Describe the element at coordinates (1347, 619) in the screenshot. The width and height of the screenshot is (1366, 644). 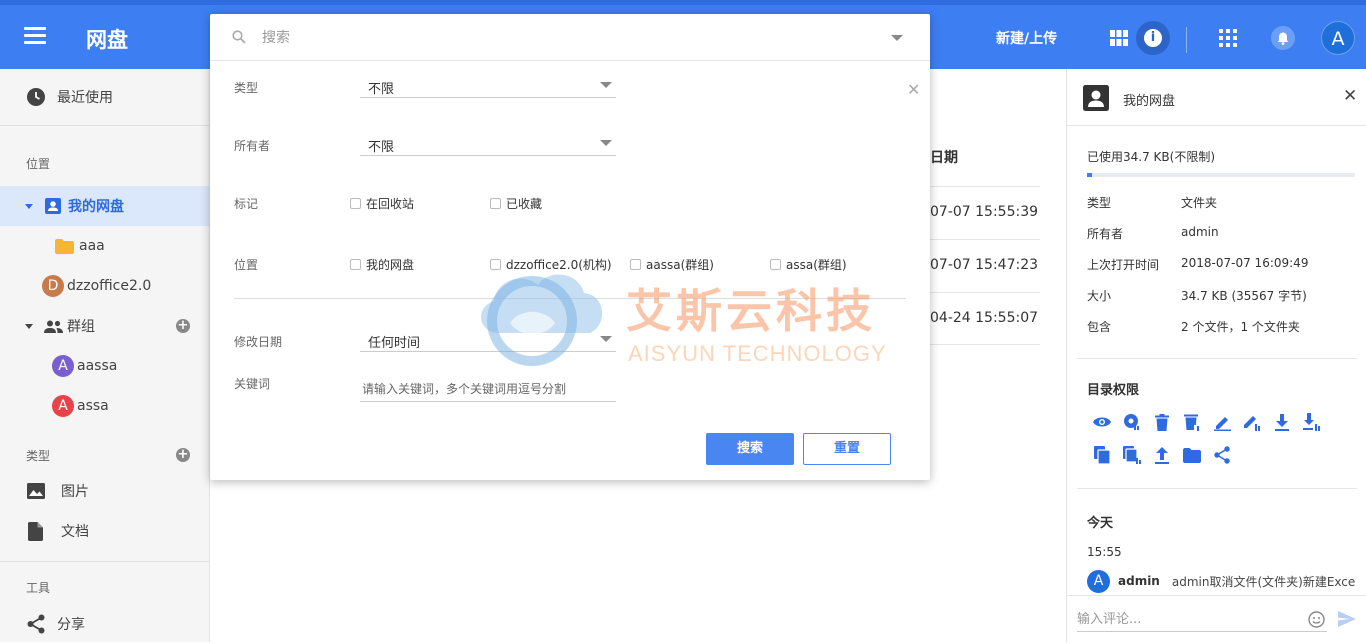
I see `send-icon` at that location.